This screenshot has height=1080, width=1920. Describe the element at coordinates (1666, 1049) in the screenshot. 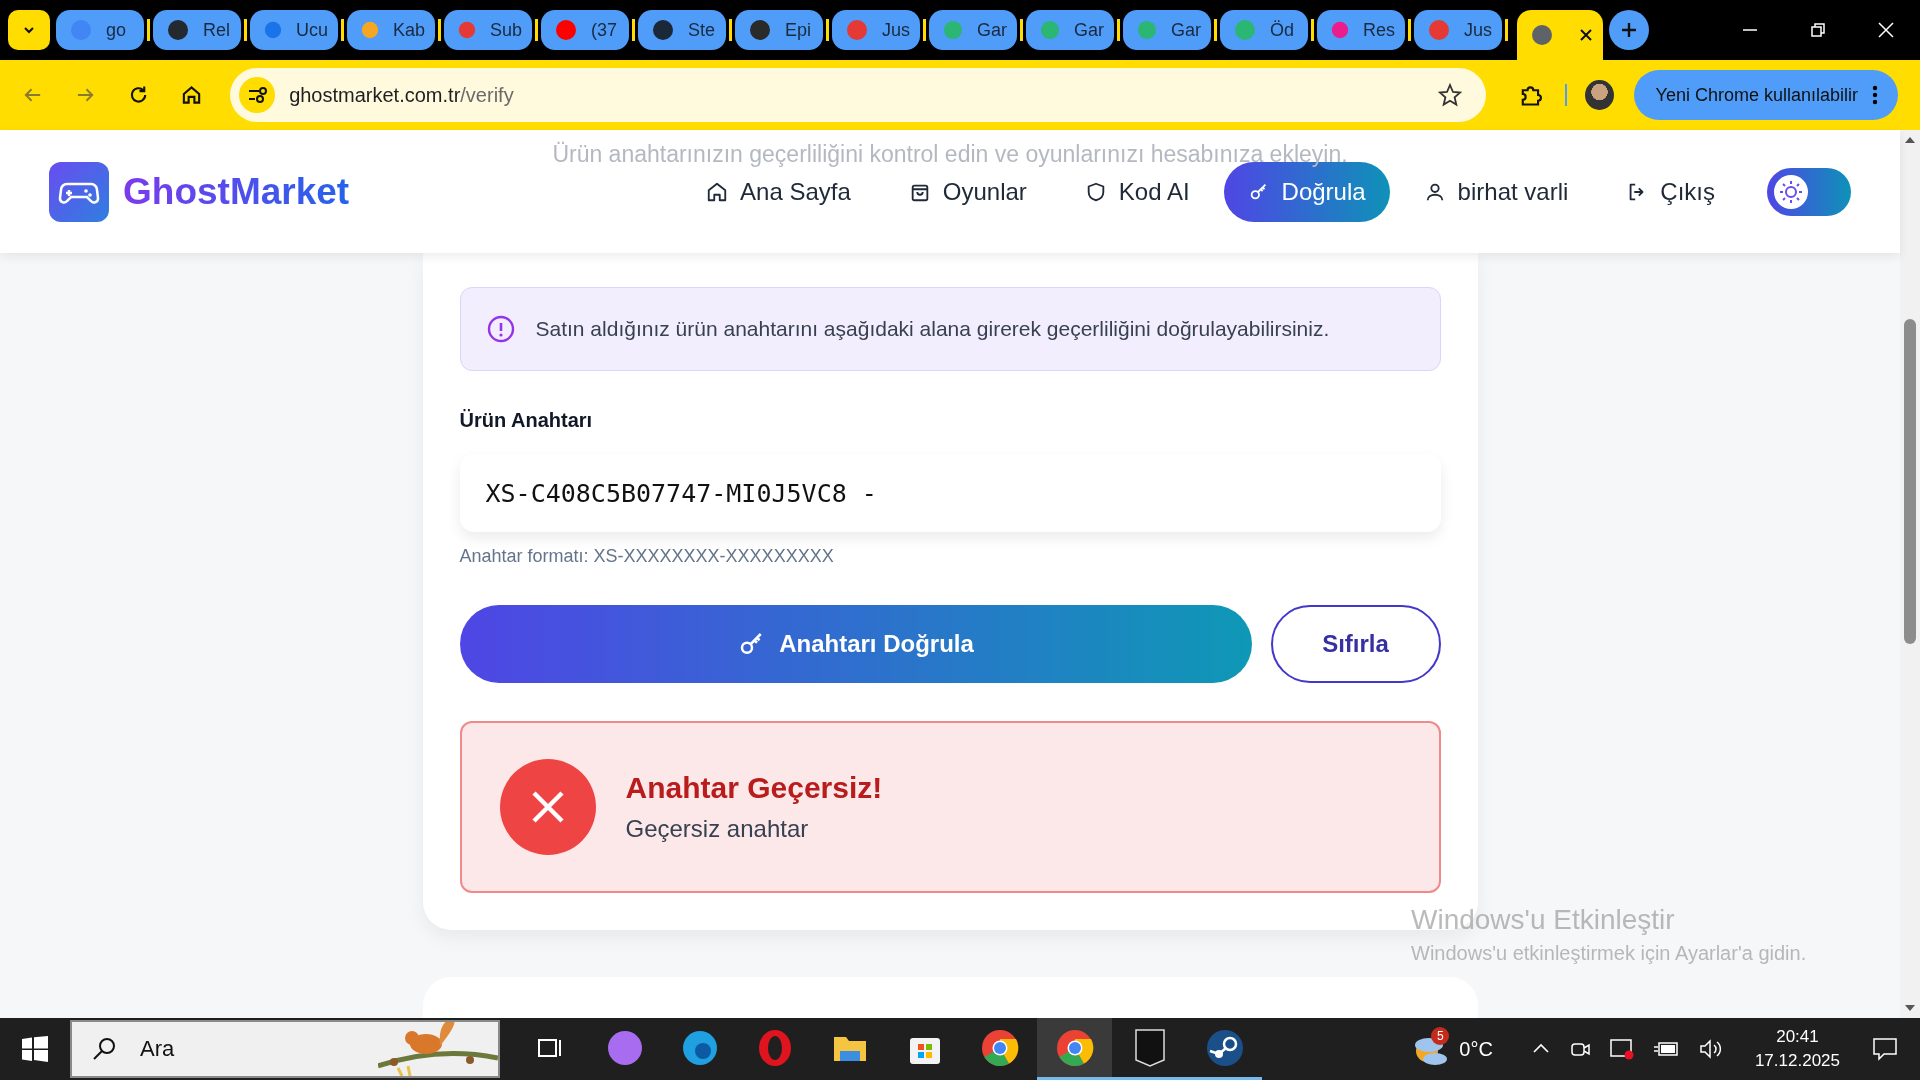

I see `battery-icon` at that location.